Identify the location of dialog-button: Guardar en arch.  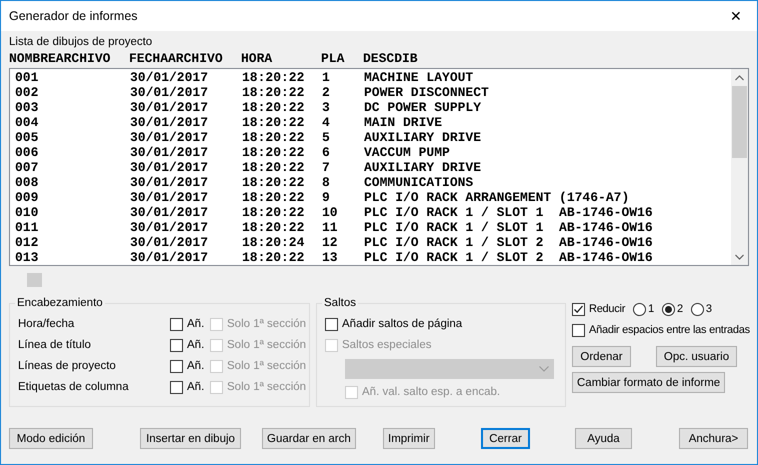
(309, 438).